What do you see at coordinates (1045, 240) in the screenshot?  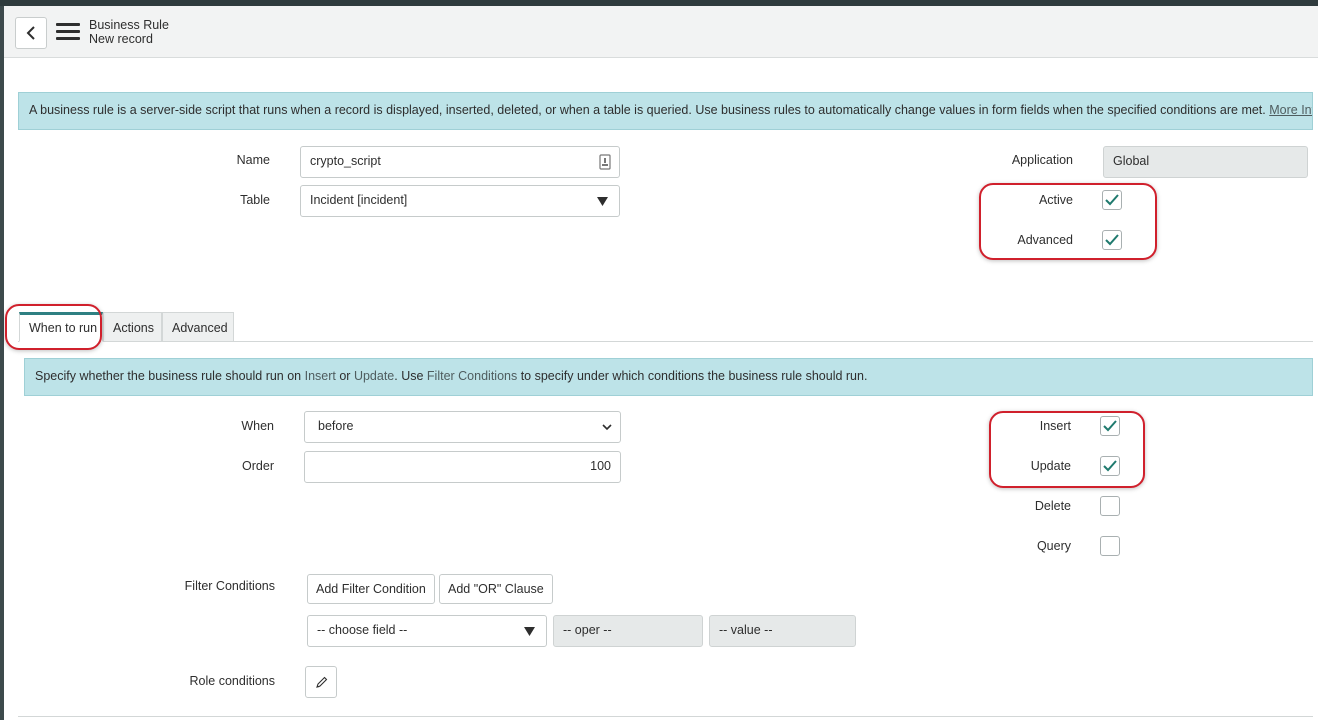 I see `advanced-label: Advanced` at bounding box center [1045, 240].